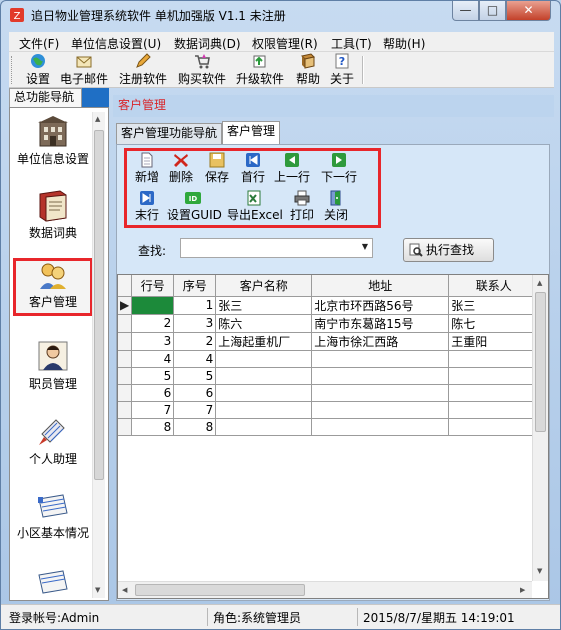 The image size is (561, 630). I want to click on table-row: 3 2 上海起重机厂 上海市徐汇西路 王重阳, so click(329, 341).